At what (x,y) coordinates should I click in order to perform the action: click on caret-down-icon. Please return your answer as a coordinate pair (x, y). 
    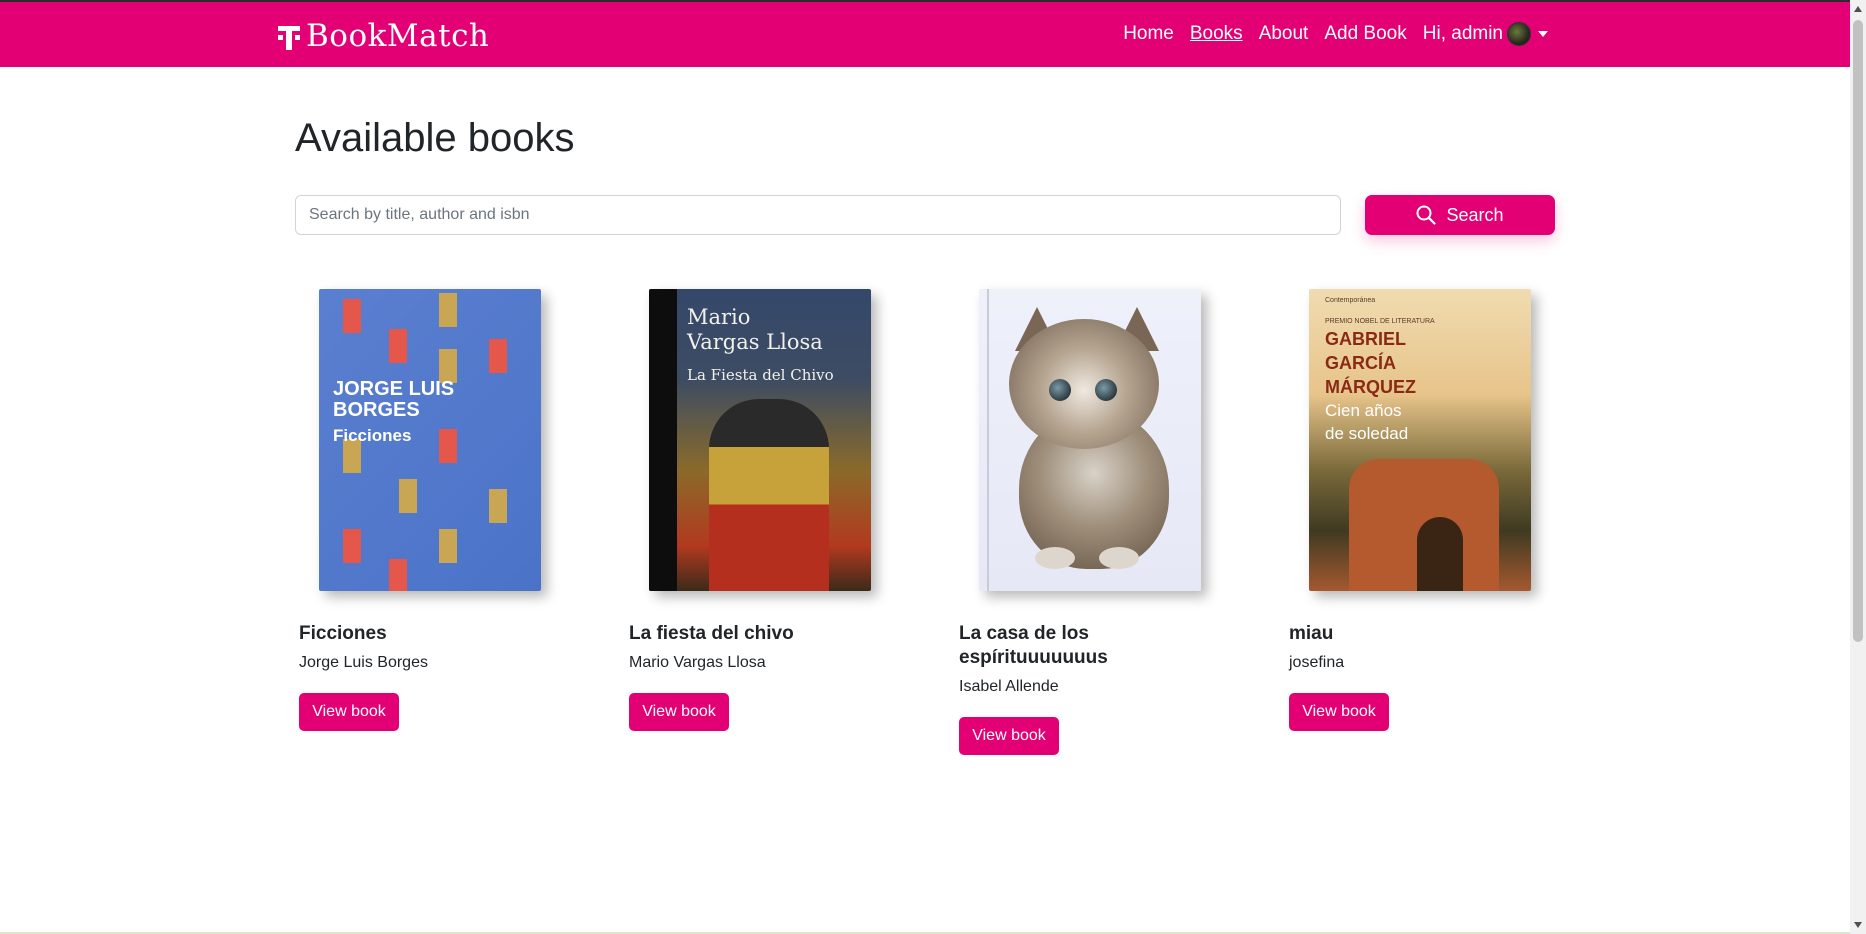
    Looking at the image, I should click on (1543, 34).